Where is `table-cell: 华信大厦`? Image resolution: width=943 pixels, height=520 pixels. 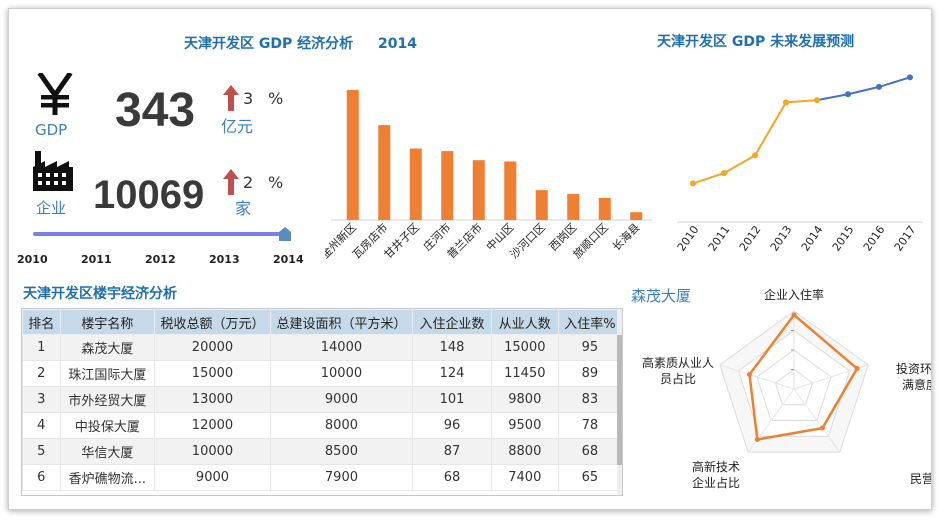 table-cell: 华信大厦 is located at coordinates (107, 451).